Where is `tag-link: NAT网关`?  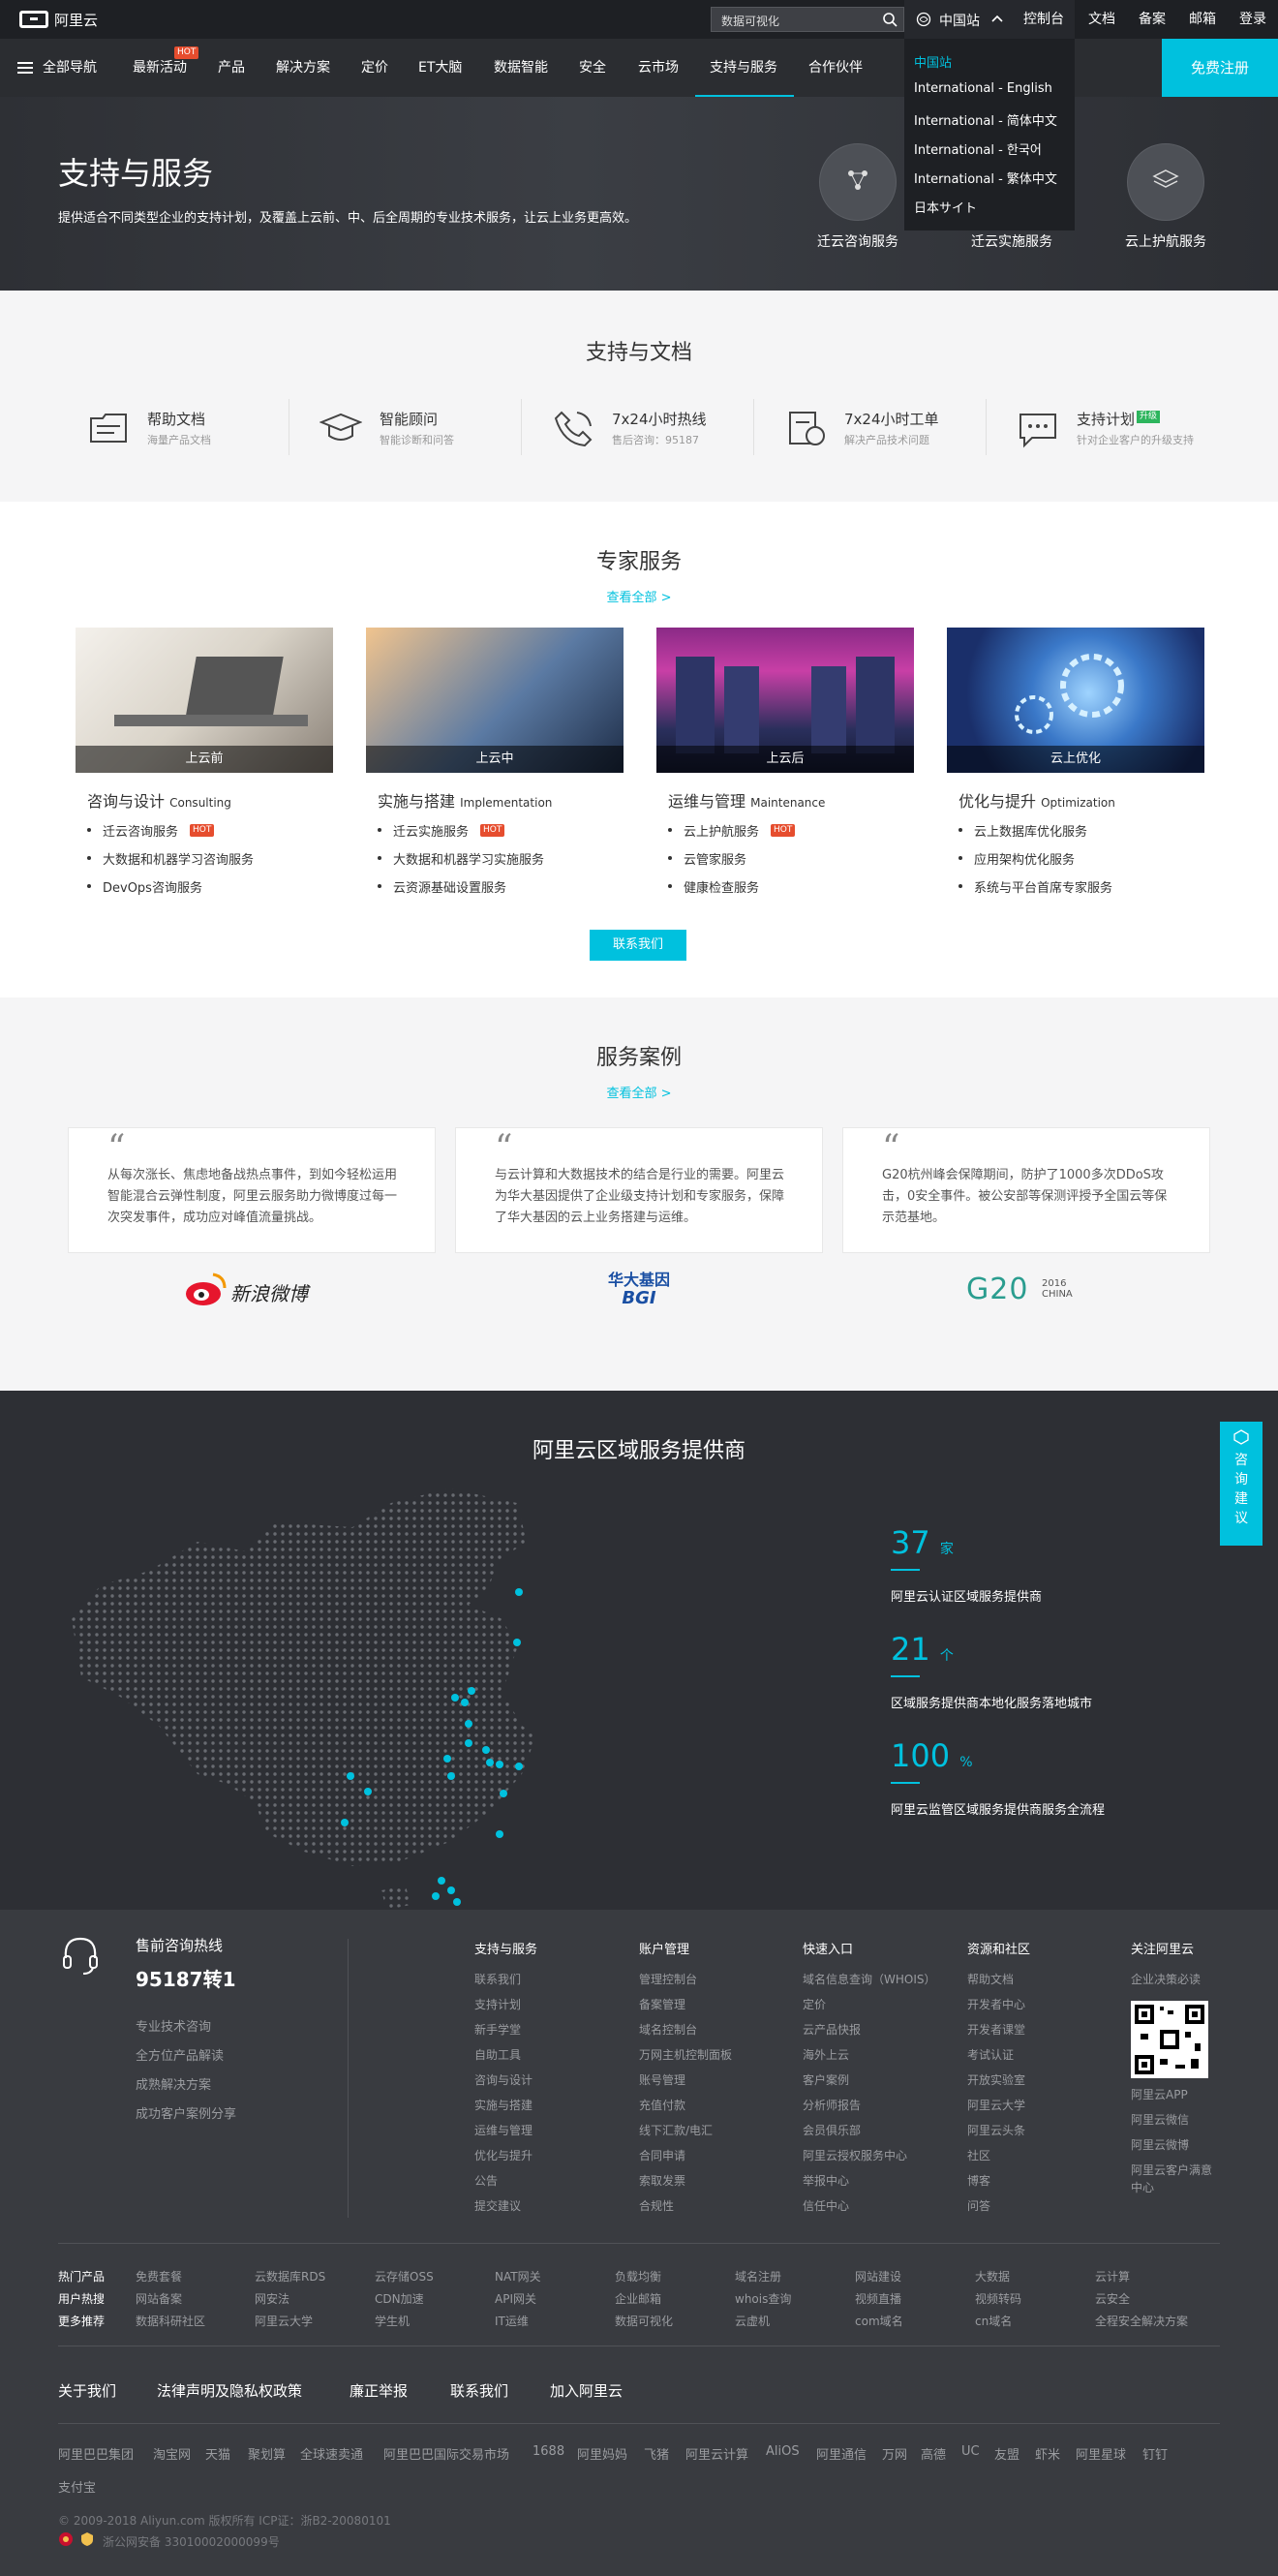
tag-link: NAT网关 is located at coordinates (518, 2276).